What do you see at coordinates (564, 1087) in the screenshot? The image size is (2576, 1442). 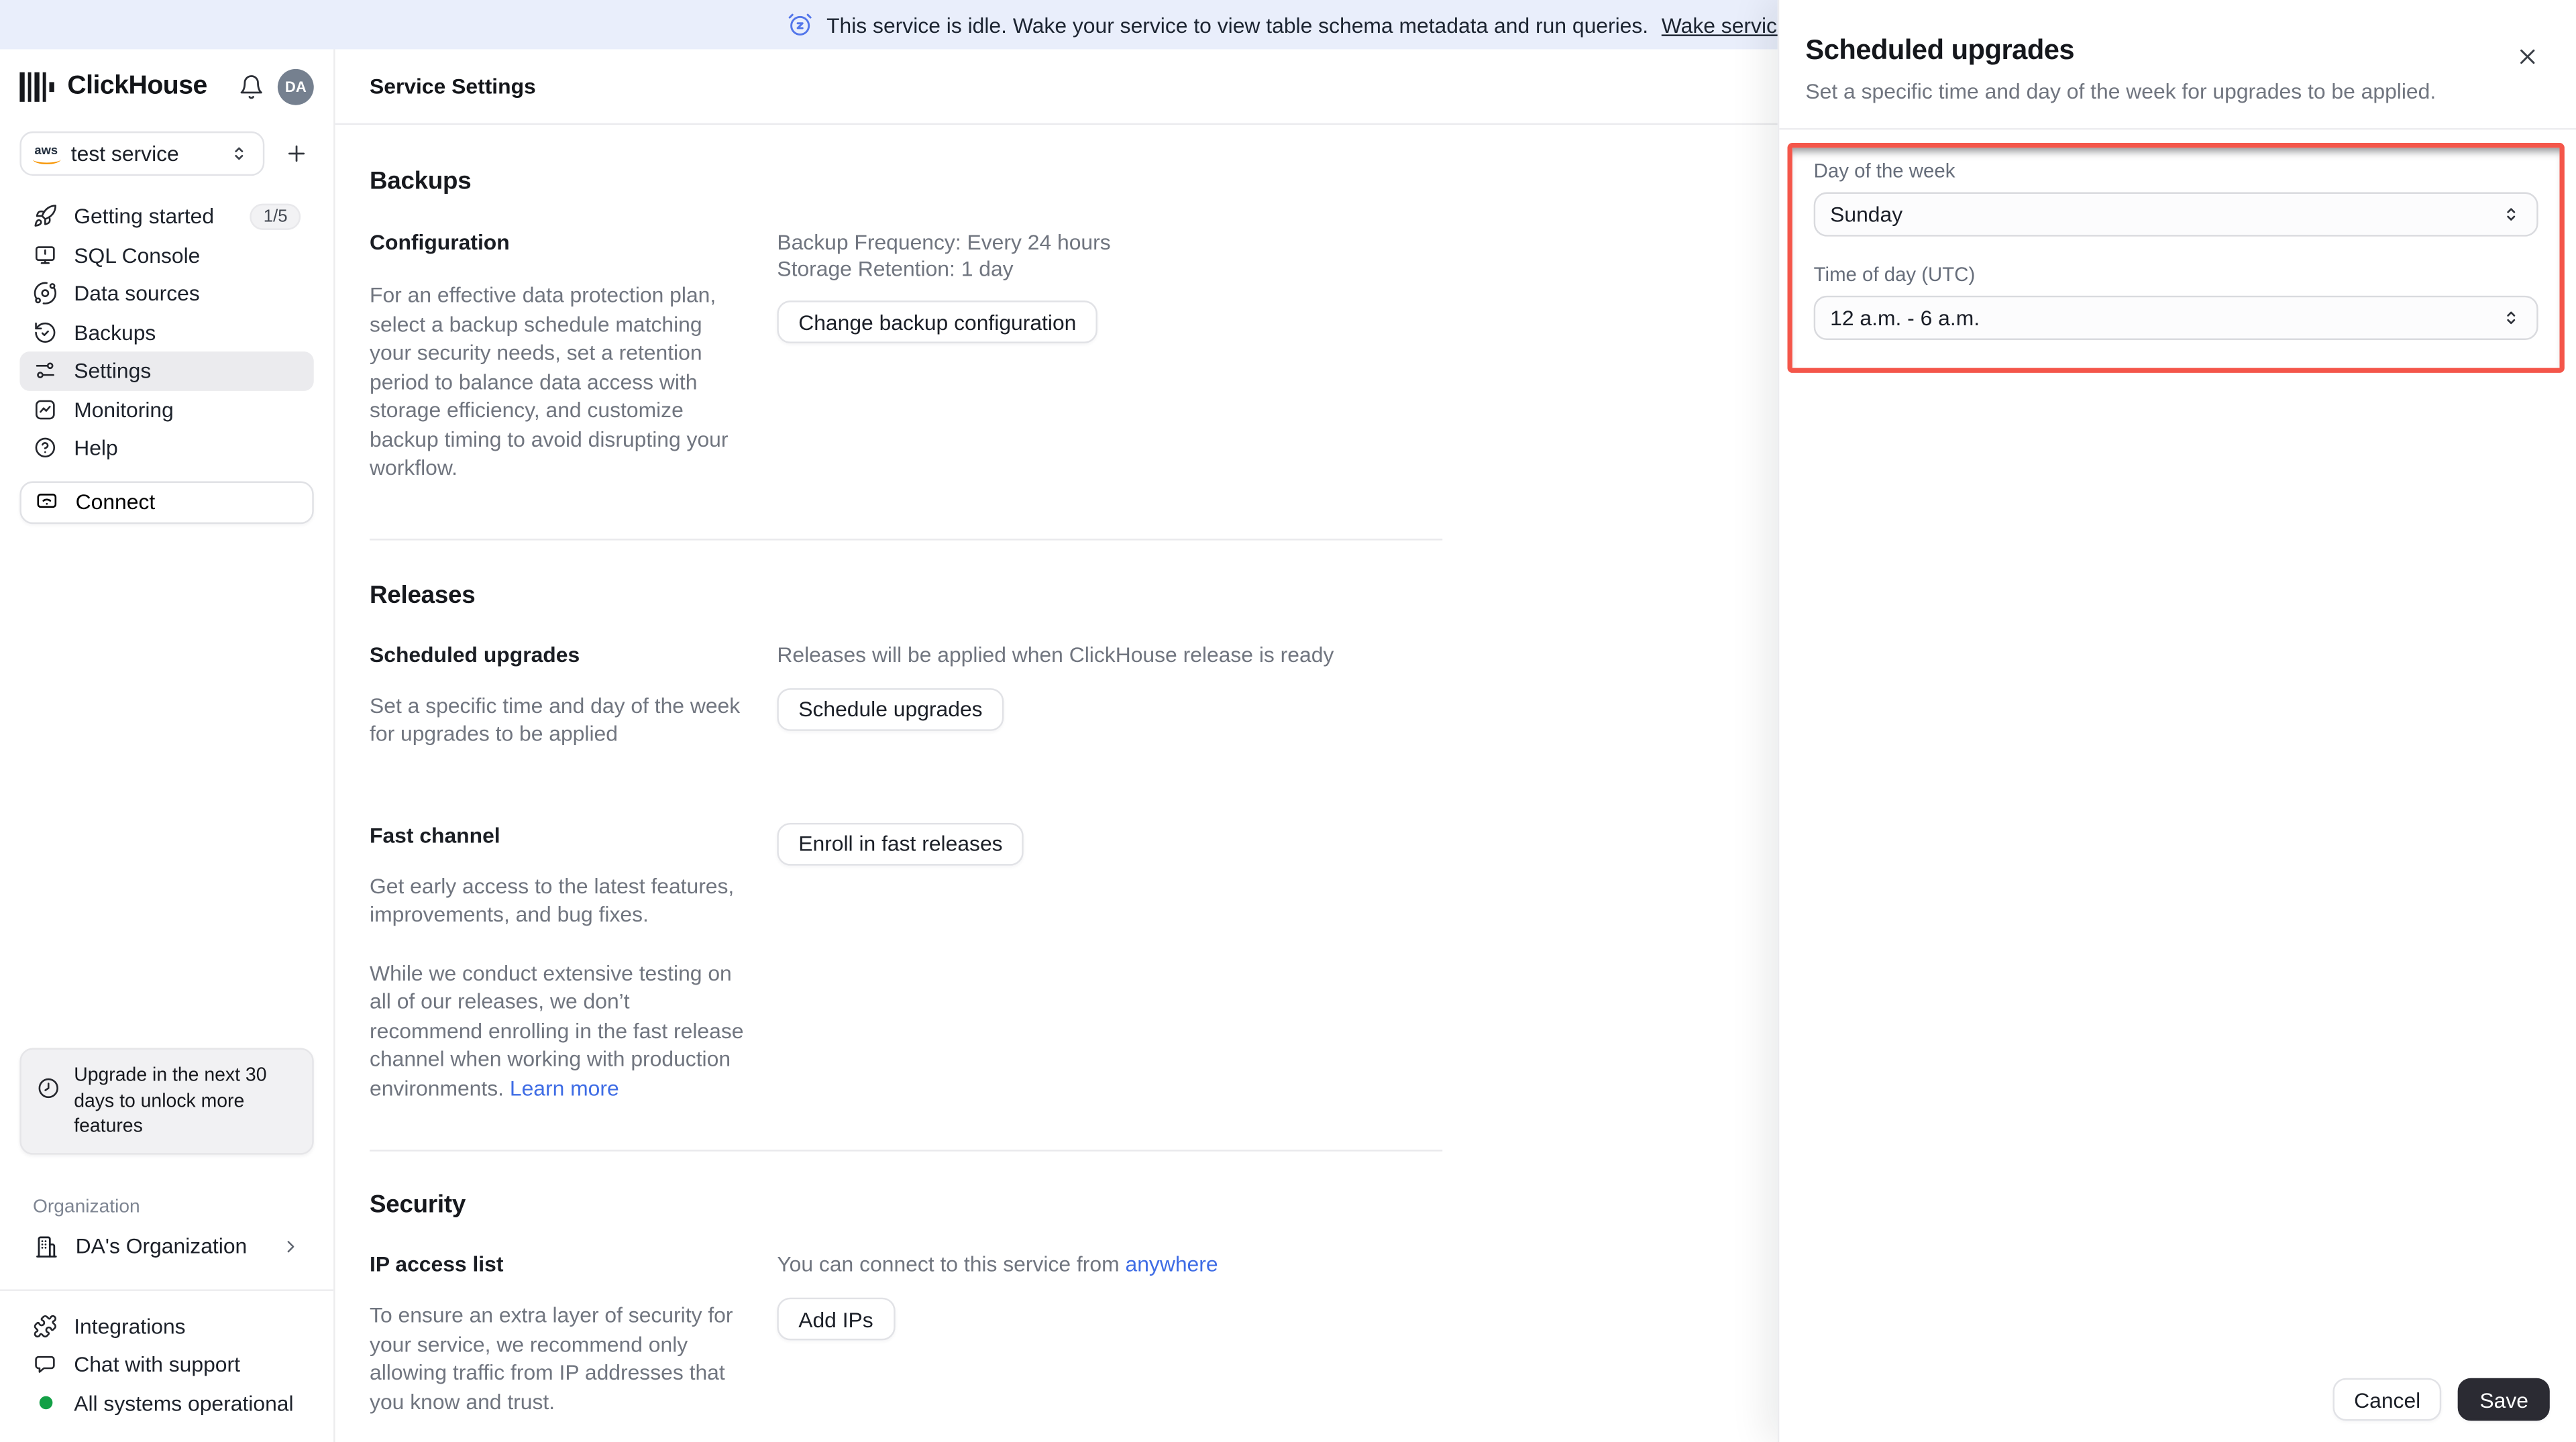 I see `learn-more-link: Learn more` at bounding box center [564, 1087].